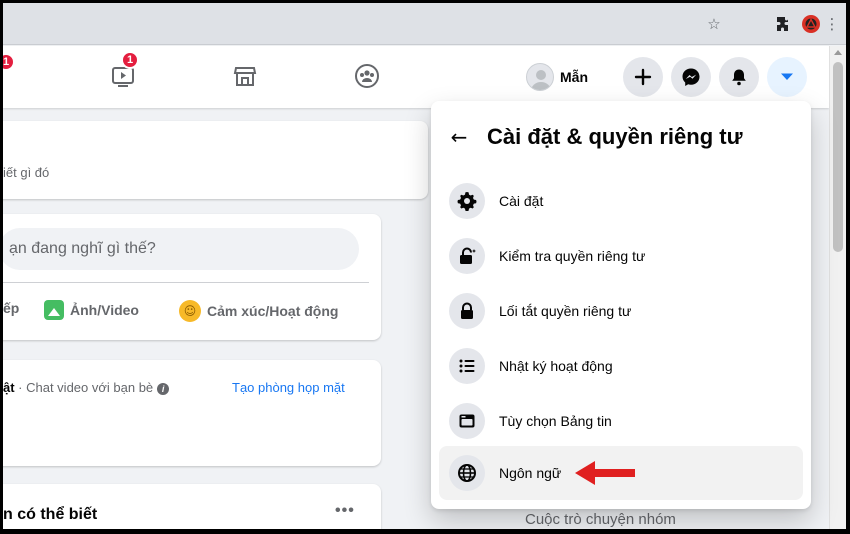 The height and width of the screenshot is (534, 850). I want to click on marketplace-store-icon, so click(245, 76).